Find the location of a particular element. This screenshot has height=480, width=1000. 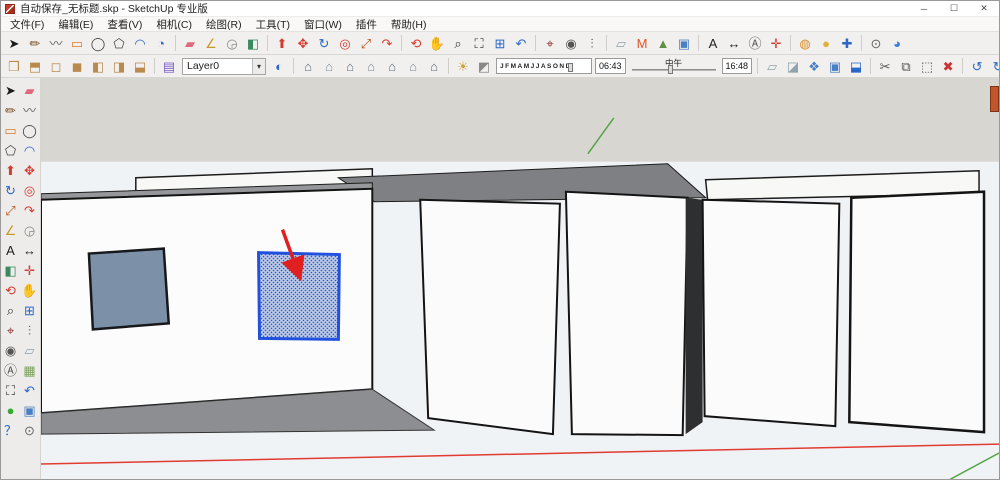

line-tool-icon: ✏ is located at coordinates (35, 43).